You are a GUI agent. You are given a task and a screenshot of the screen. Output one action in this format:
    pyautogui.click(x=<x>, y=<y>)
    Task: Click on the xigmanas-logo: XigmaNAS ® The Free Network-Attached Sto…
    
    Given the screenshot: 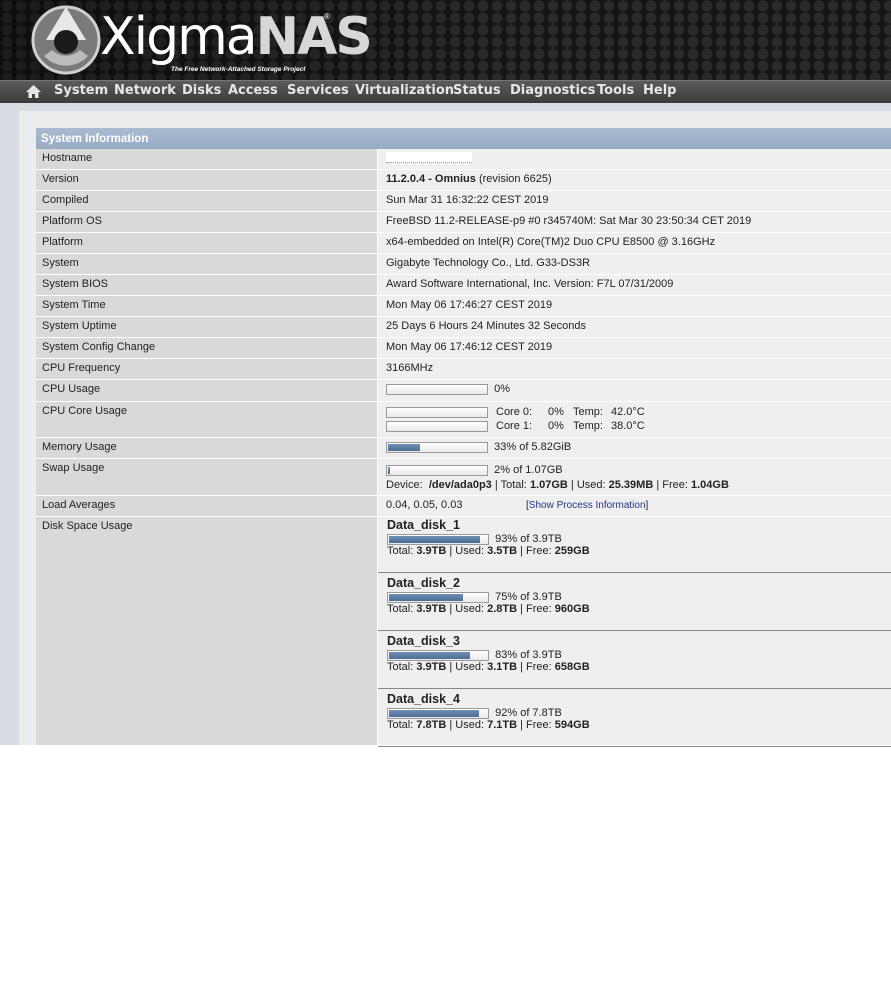 What is the action you would take?
    pyautogui.click(x=201, y=40)
    